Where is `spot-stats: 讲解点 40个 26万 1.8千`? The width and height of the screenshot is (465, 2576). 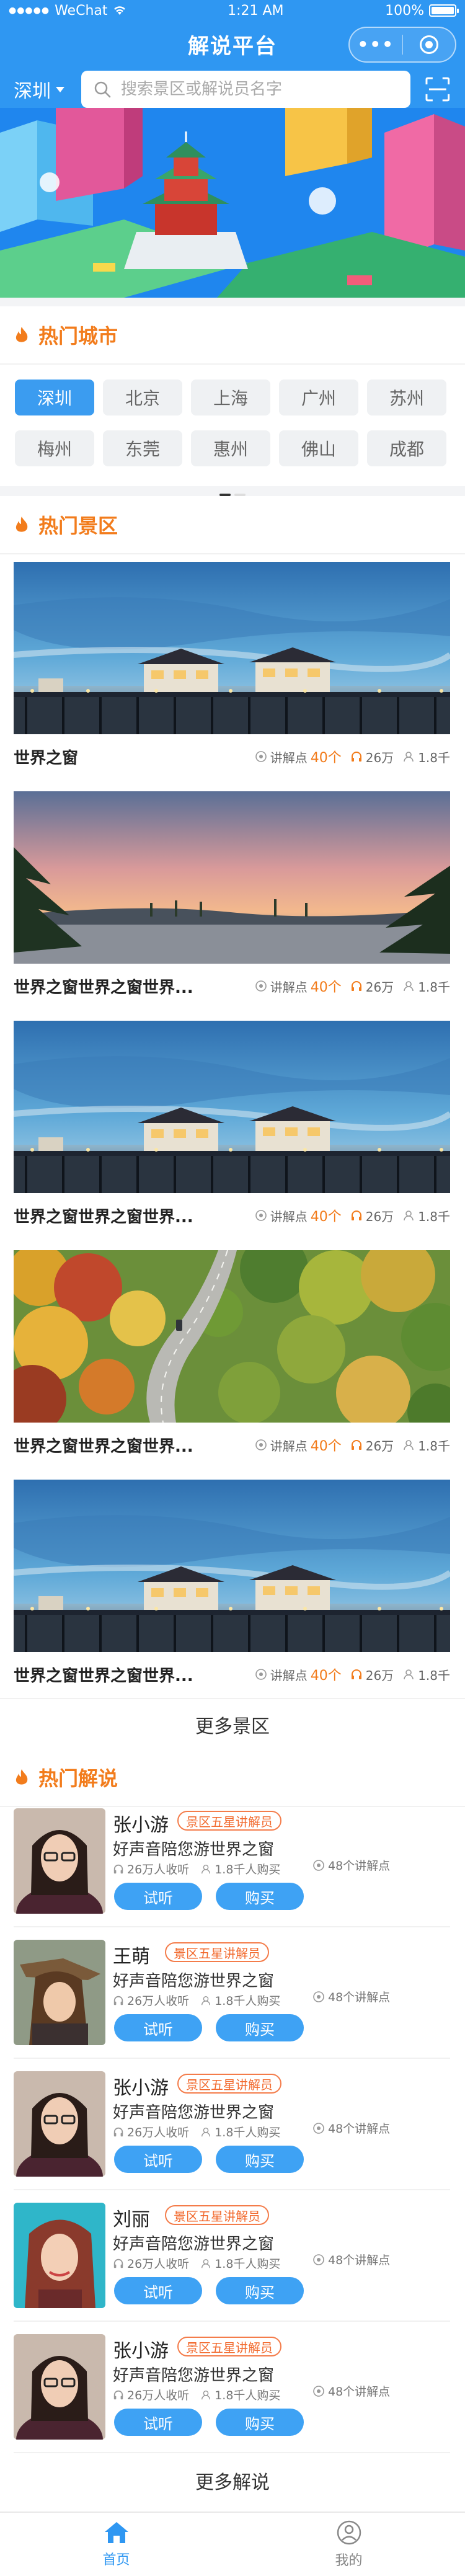 spot-stats: 讲解点 40个 26万 1.8千 is located at coordinates (352, 1215).